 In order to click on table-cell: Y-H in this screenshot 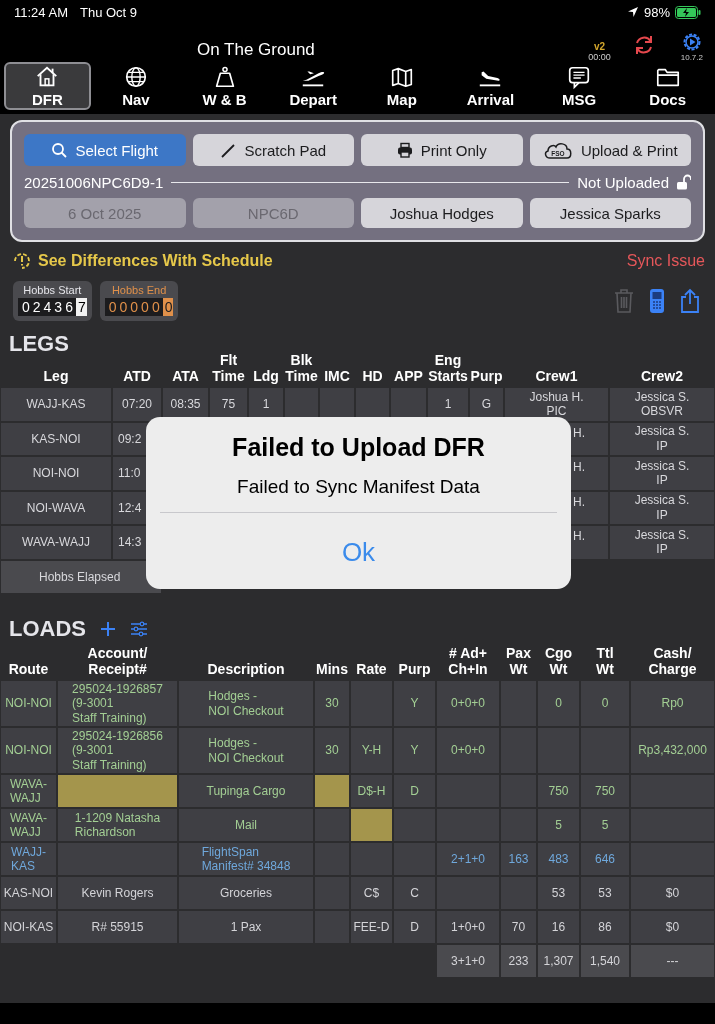, I will do `click(371, 750)`.